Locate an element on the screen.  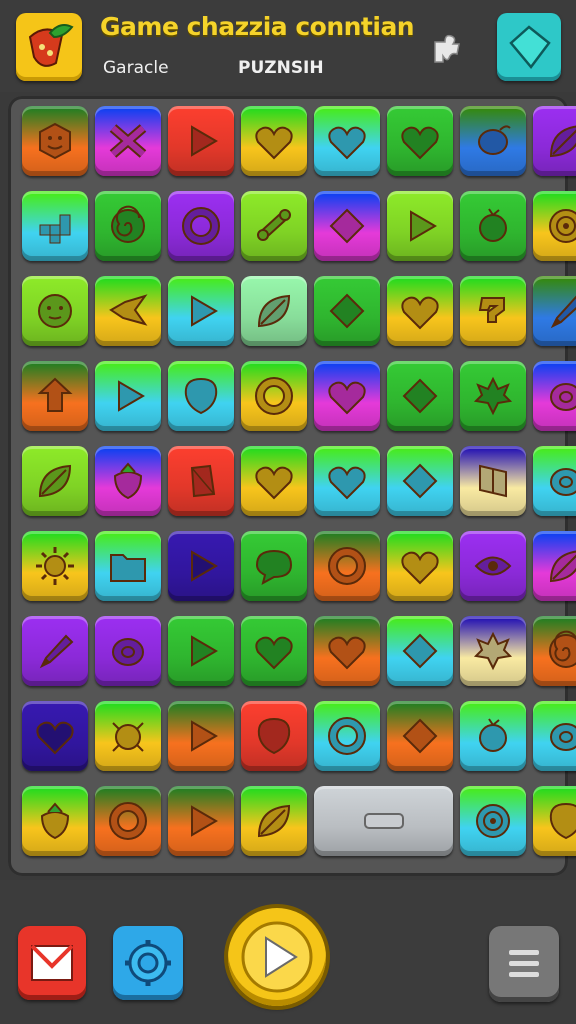
app-logo-icon is located at coordinates (49, 47).